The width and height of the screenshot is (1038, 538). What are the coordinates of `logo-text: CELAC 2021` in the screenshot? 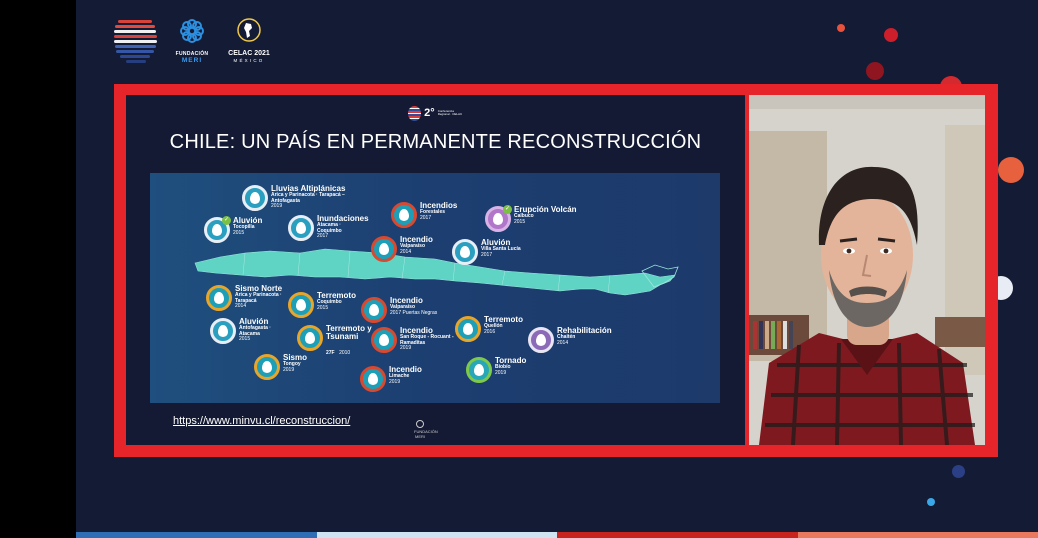 It's located at (249, 53).